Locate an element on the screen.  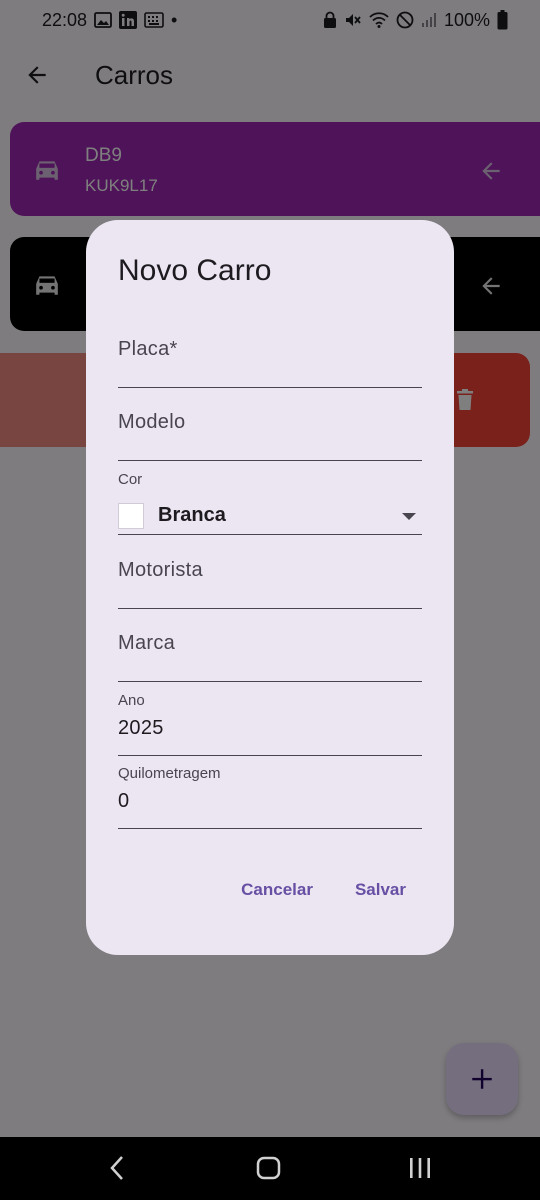
cor-value: Branca is located at coordinates (192, 515).